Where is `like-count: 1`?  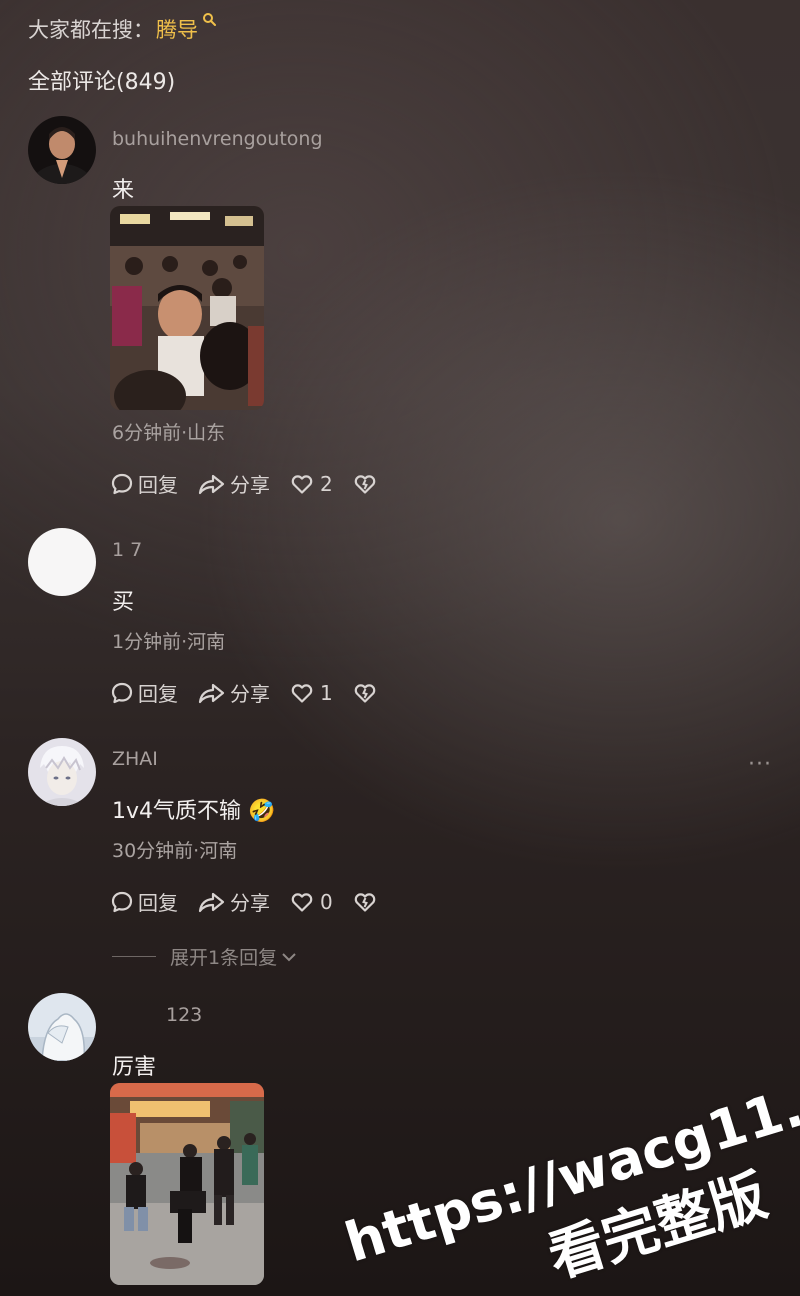 like-count: 1 is located at coordinates (326, 692).